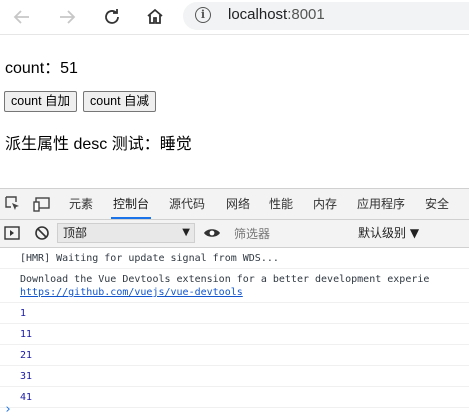 The image size is (469, 417). I want to click on console-log-number: 11, so click(234, 334).